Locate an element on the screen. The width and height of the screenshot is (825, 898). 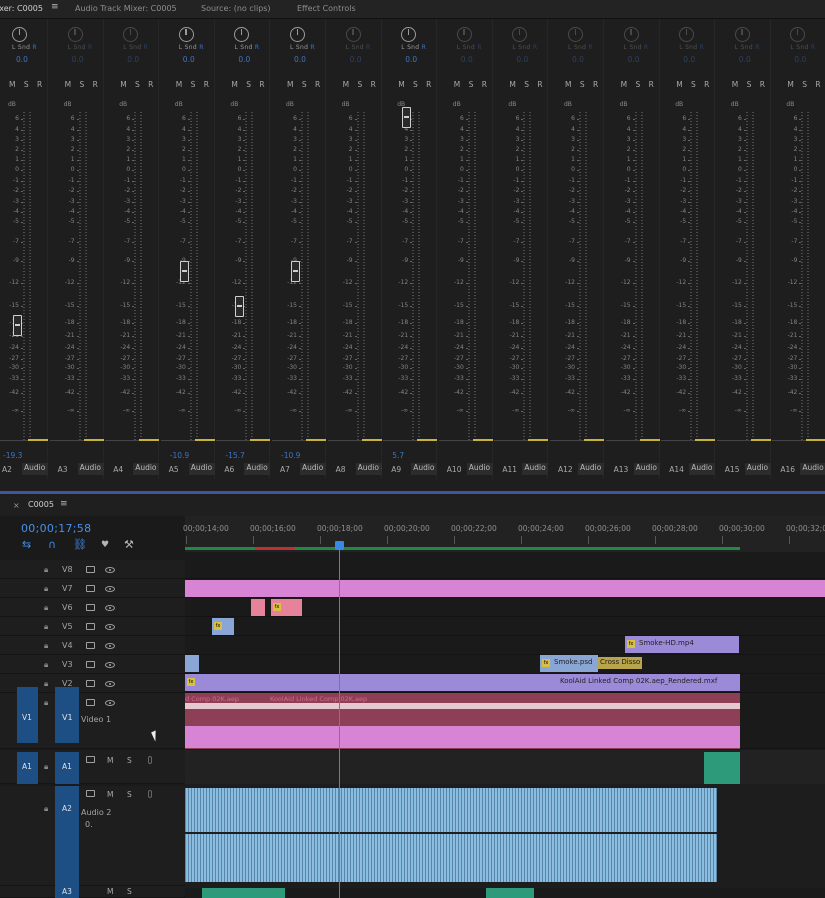
close-icon: × is located at coordinates (16, 505).